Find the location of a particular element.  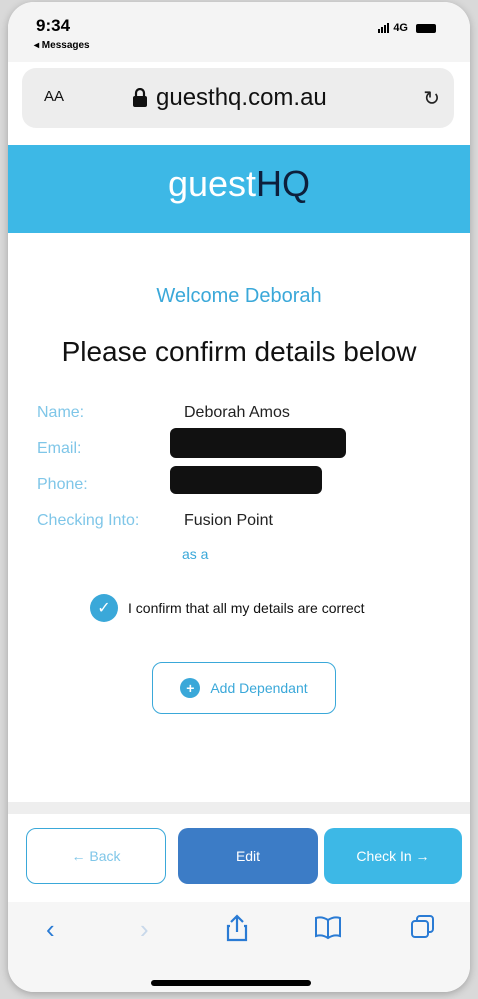

status-bar: 9:34 ◂ Messages 4G is located at coordinates (239, 32).